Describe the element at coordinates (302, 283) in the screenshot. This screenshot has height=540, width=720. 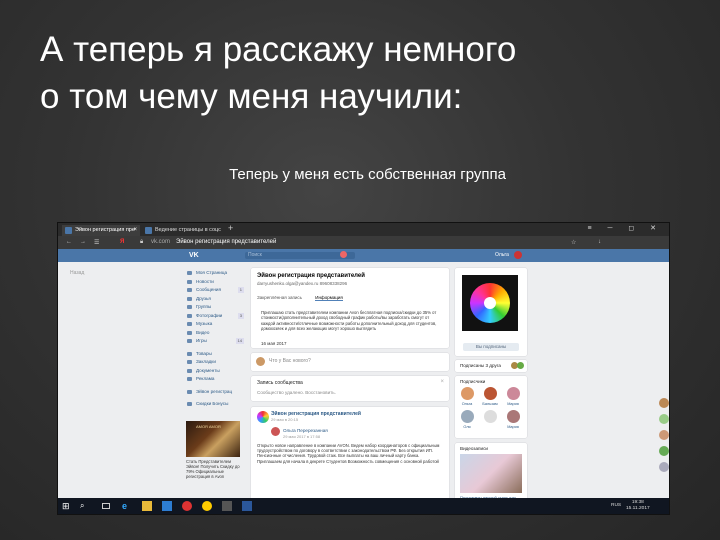
I see `group-contact: darryushenko.olga@yandex.ru 89608338296` at that location.